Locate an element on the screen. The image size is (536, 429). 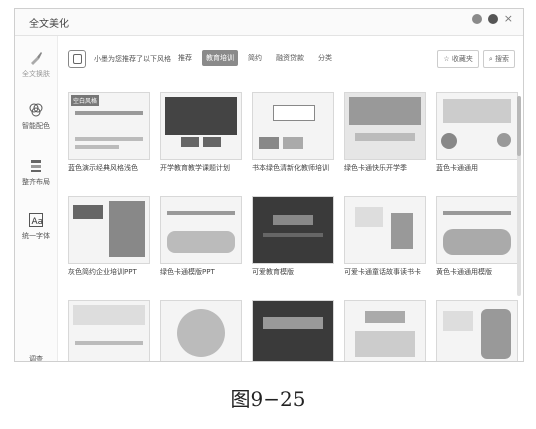
brush-icon is located at coordinates (36, 58).